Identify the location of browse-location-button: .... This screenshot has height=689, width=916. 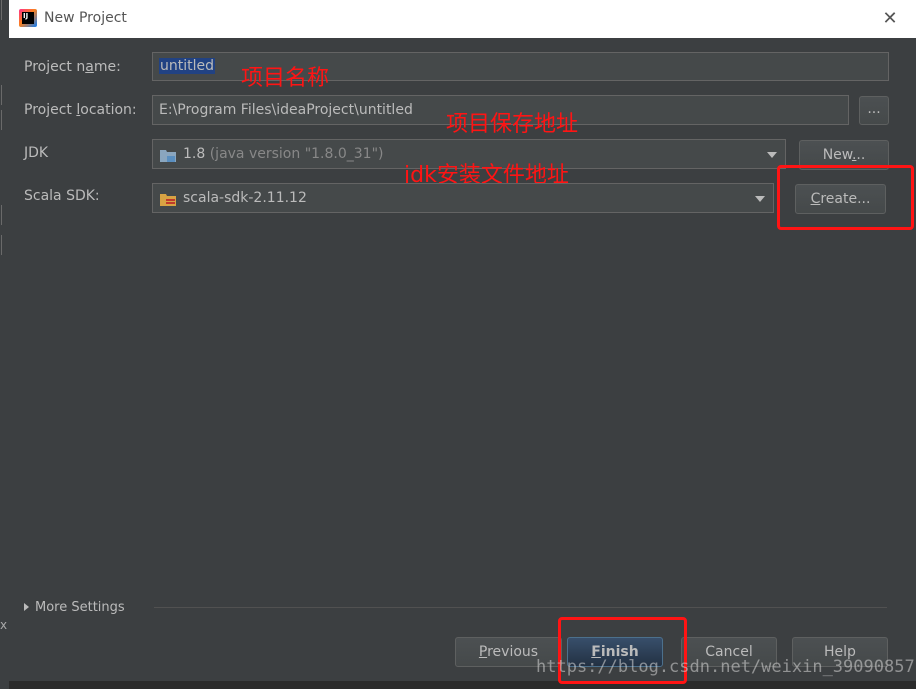
(874, 110).